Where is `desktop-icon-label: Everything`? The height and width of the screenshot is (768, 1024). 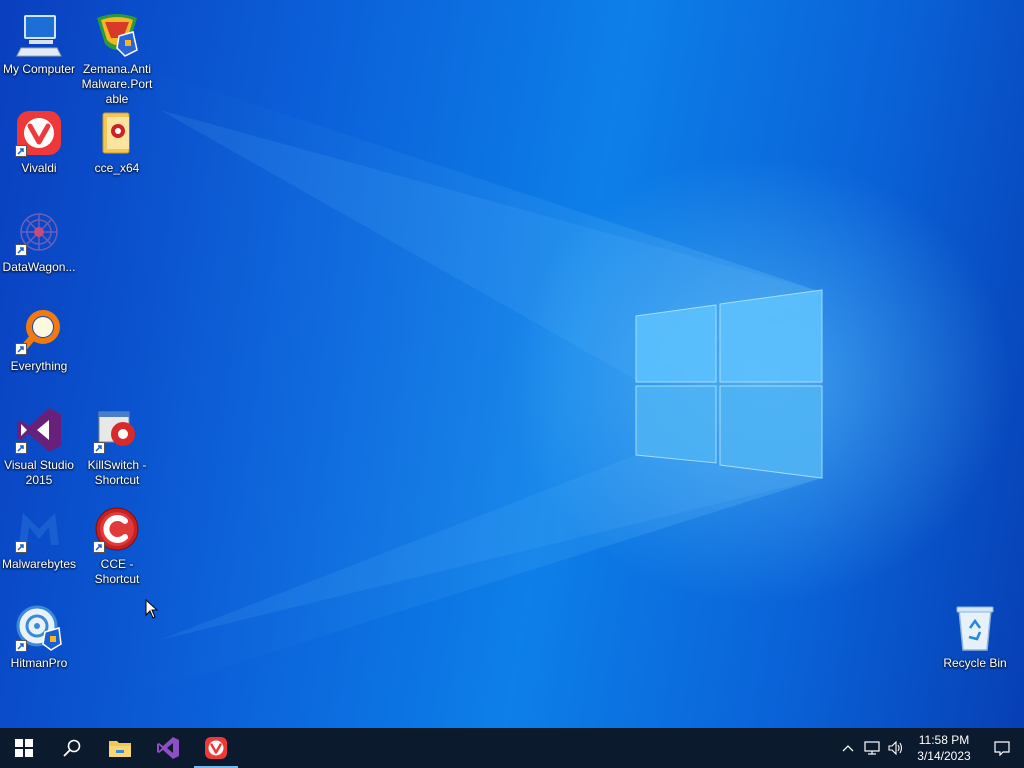
desktop-icon-label: Everything is located at coordinates (39, 366).